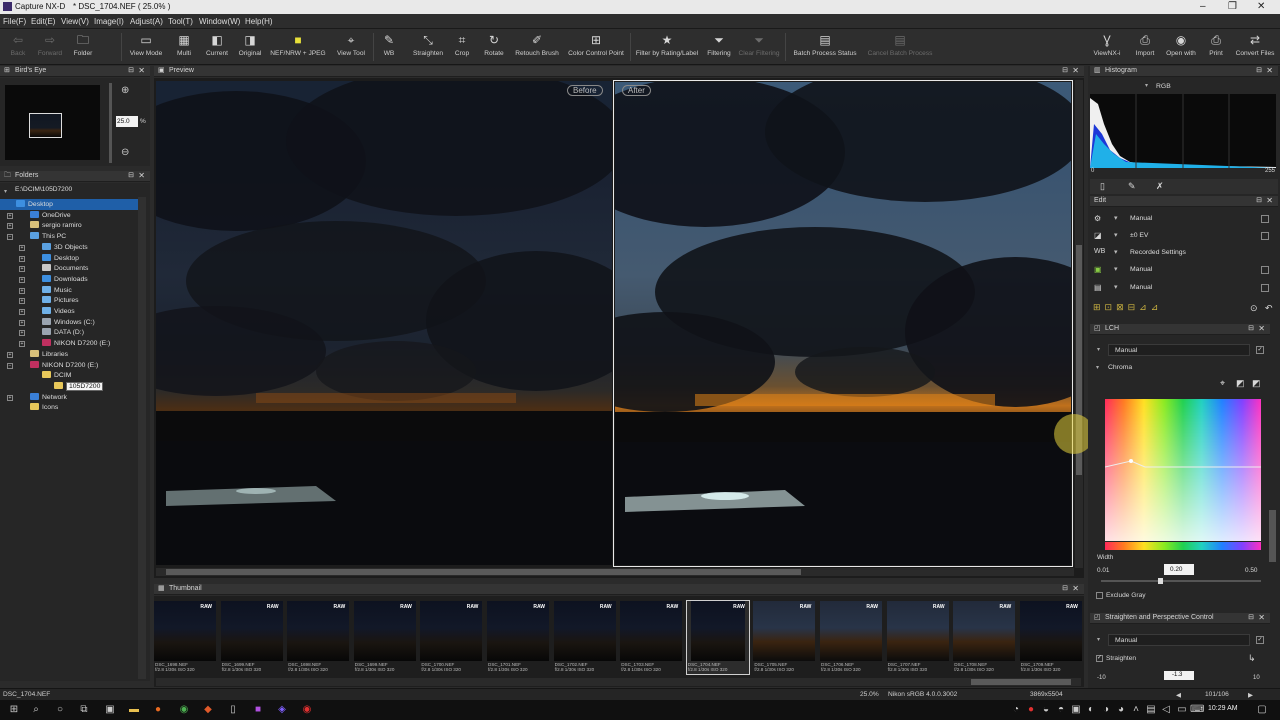  Describe the element at coordinates (1079, 324) in the screenshot. I see `preview-vscroll` at that location.